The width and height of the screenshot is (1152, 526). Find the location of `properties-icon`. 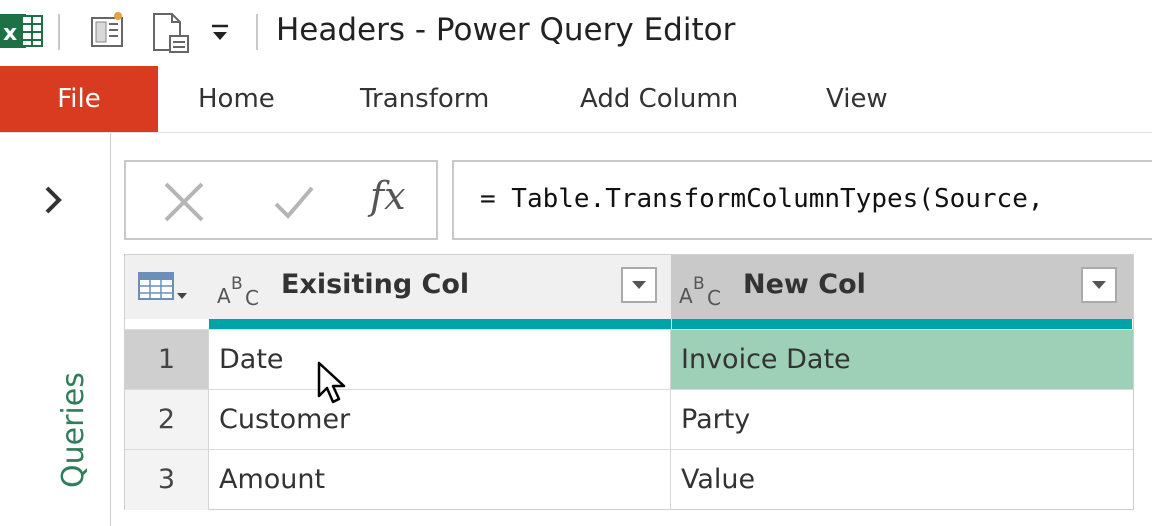

properties-icon is located at coordinates (109, 31).